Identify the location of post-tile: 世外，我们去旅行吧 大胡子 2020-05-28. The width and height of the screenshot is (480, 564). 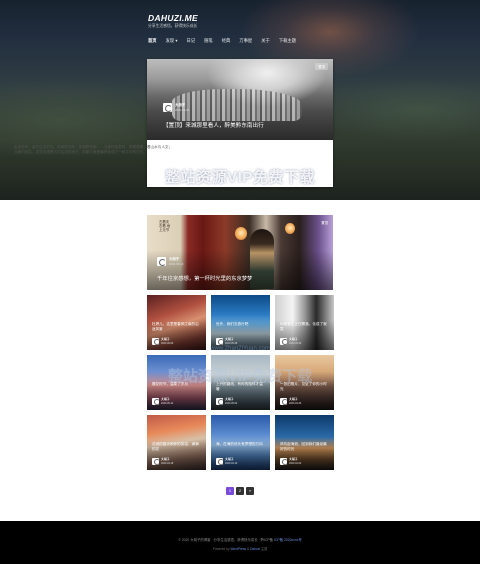
(240, 322).